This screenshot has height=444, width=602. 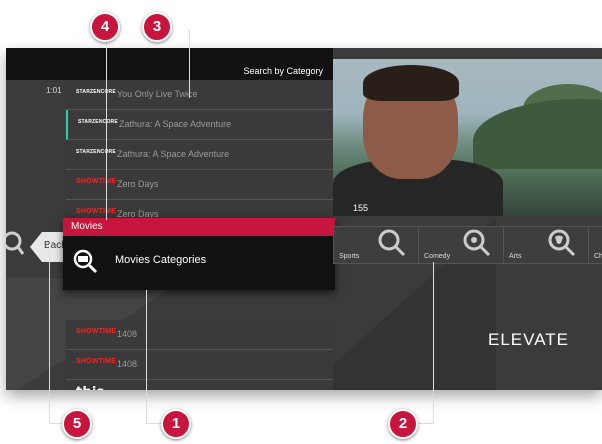 I want to click on listing-title: Zero Days, so click(x=138, y=184).